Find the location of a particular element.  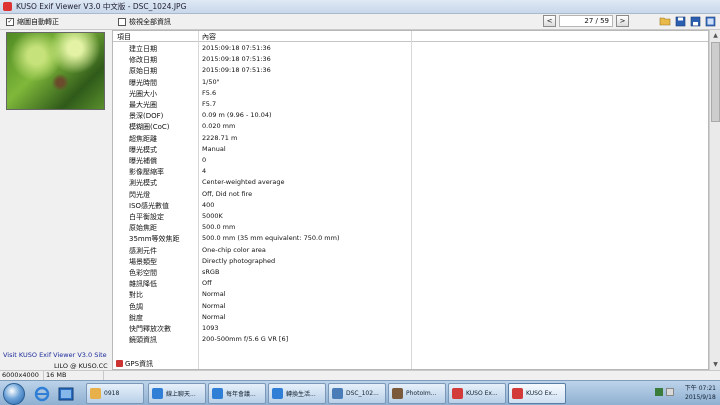

image-thumbnail is located at coordinates (55, 71).